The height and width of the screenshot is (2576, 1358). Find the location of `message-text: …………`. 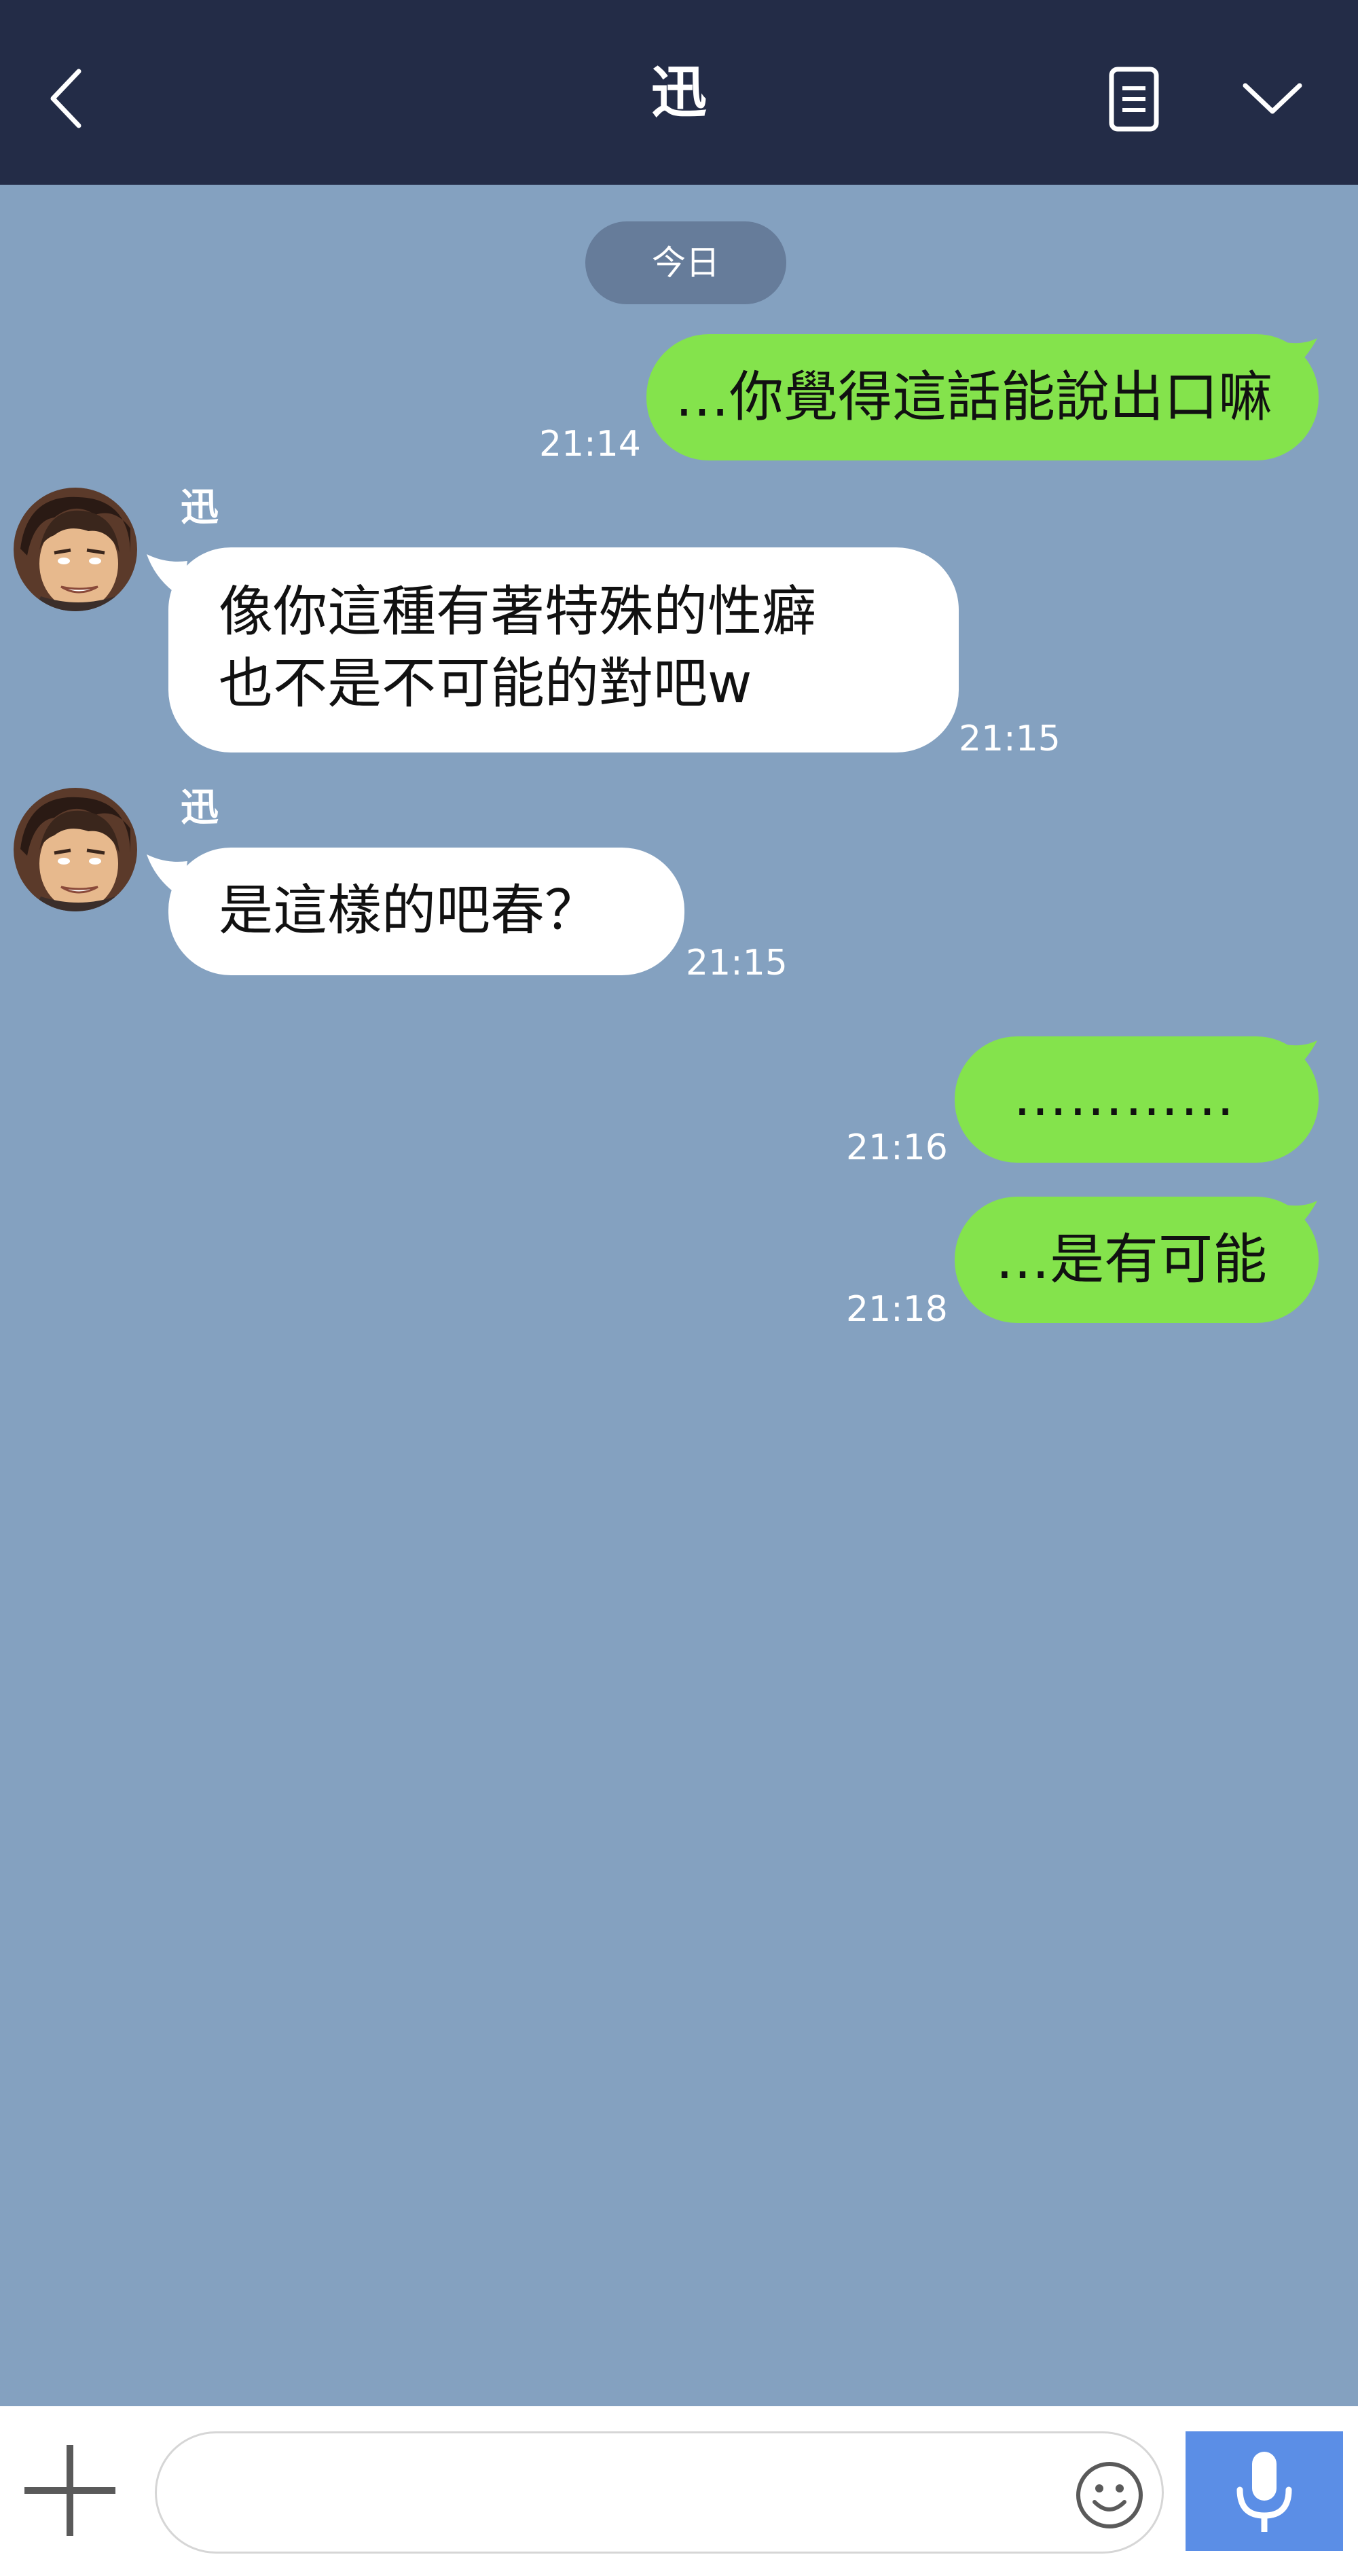

message-text: ………… is located at coordinates (1125, 1096).